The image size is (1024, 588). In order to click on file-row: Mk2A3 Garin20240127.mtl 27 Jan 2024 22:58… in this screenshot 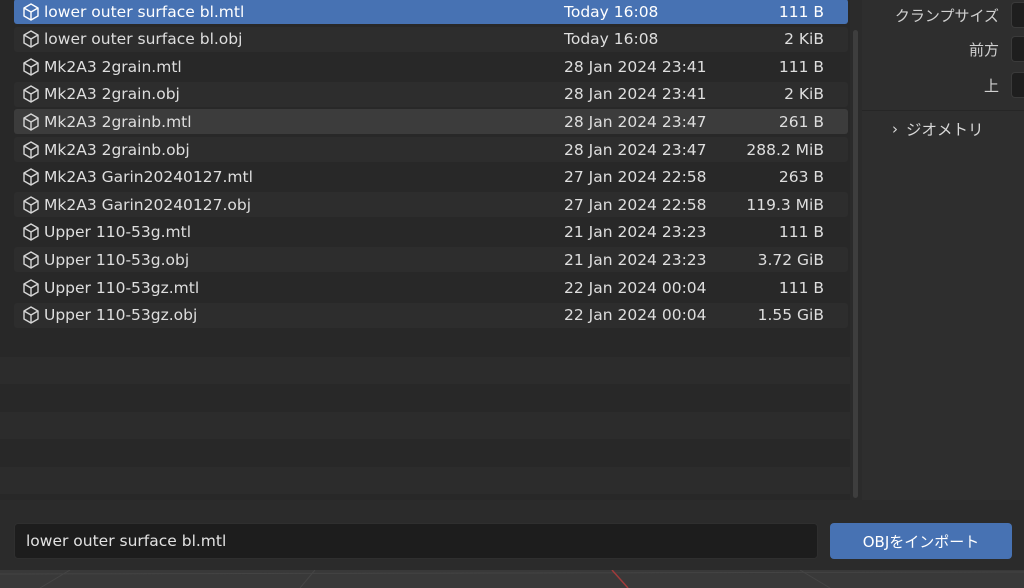, I will do `click(431, 177)`.